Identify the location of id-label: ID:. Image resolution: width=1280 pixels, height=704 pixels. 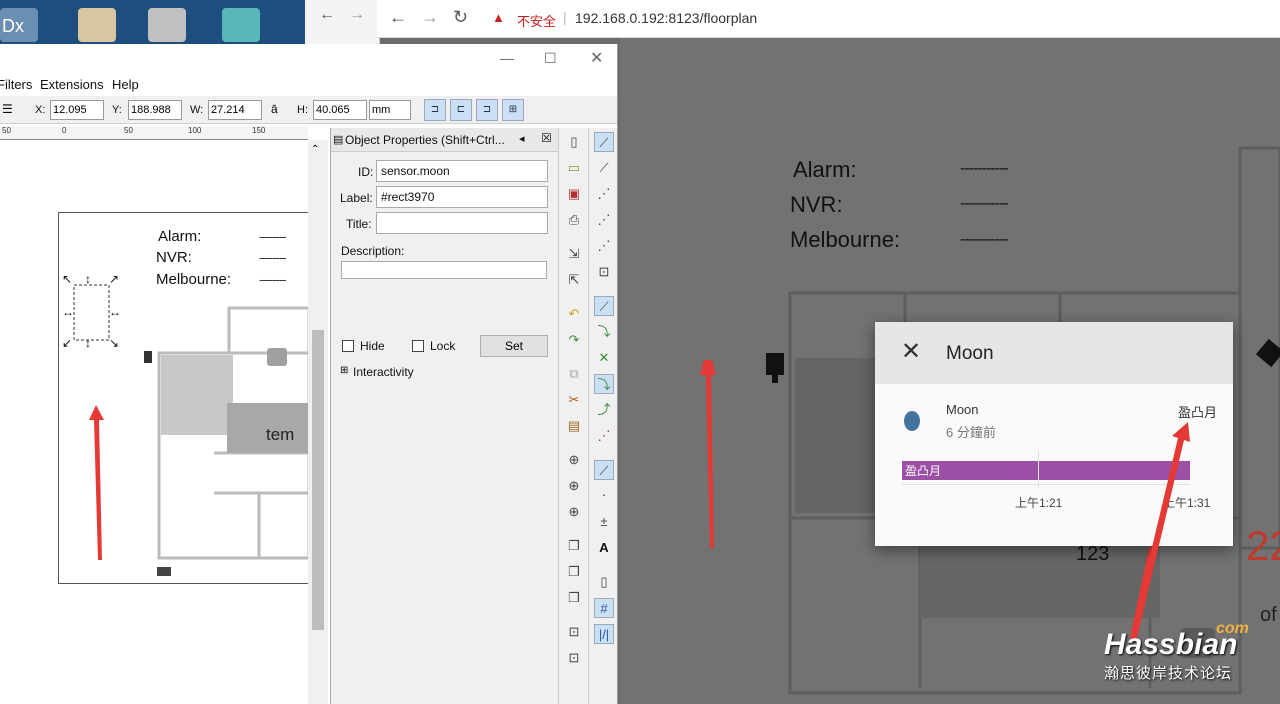
(366, 172).